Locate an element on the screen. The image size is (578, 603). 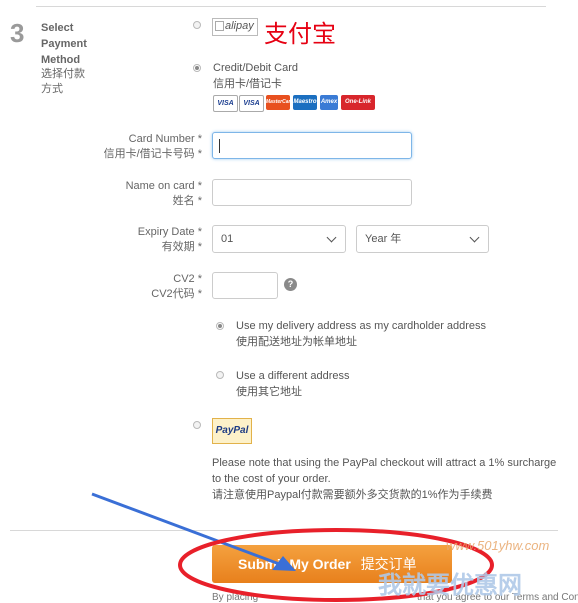
watermark-url: www.501yhw.com is located at coordinates (498, 545).